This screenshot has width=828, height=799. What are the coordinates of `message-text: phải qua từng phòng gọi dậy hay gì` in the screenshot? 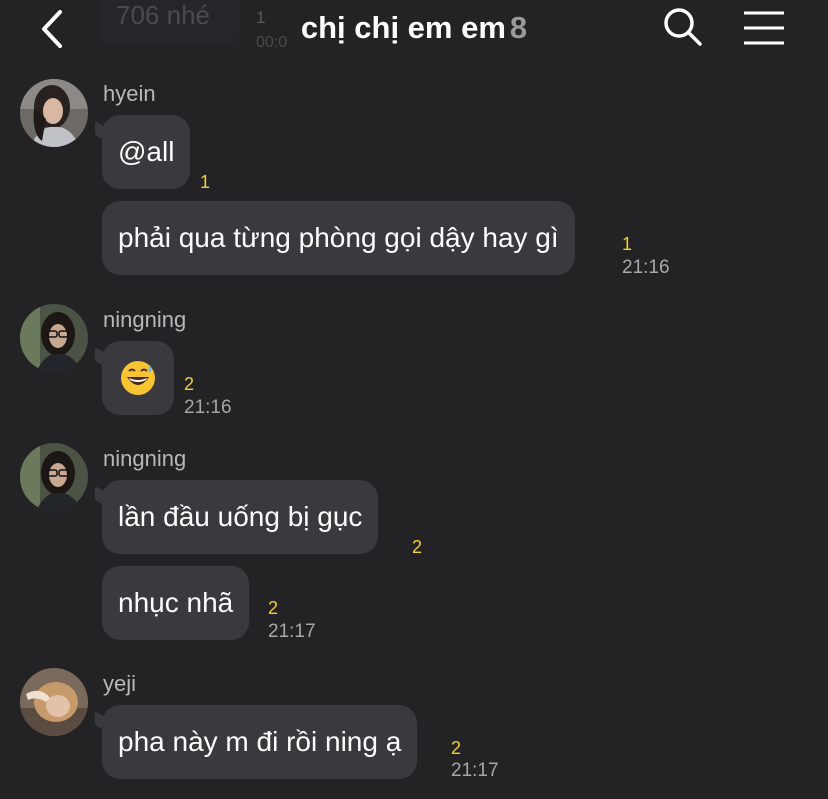 It's located at (338, 237).